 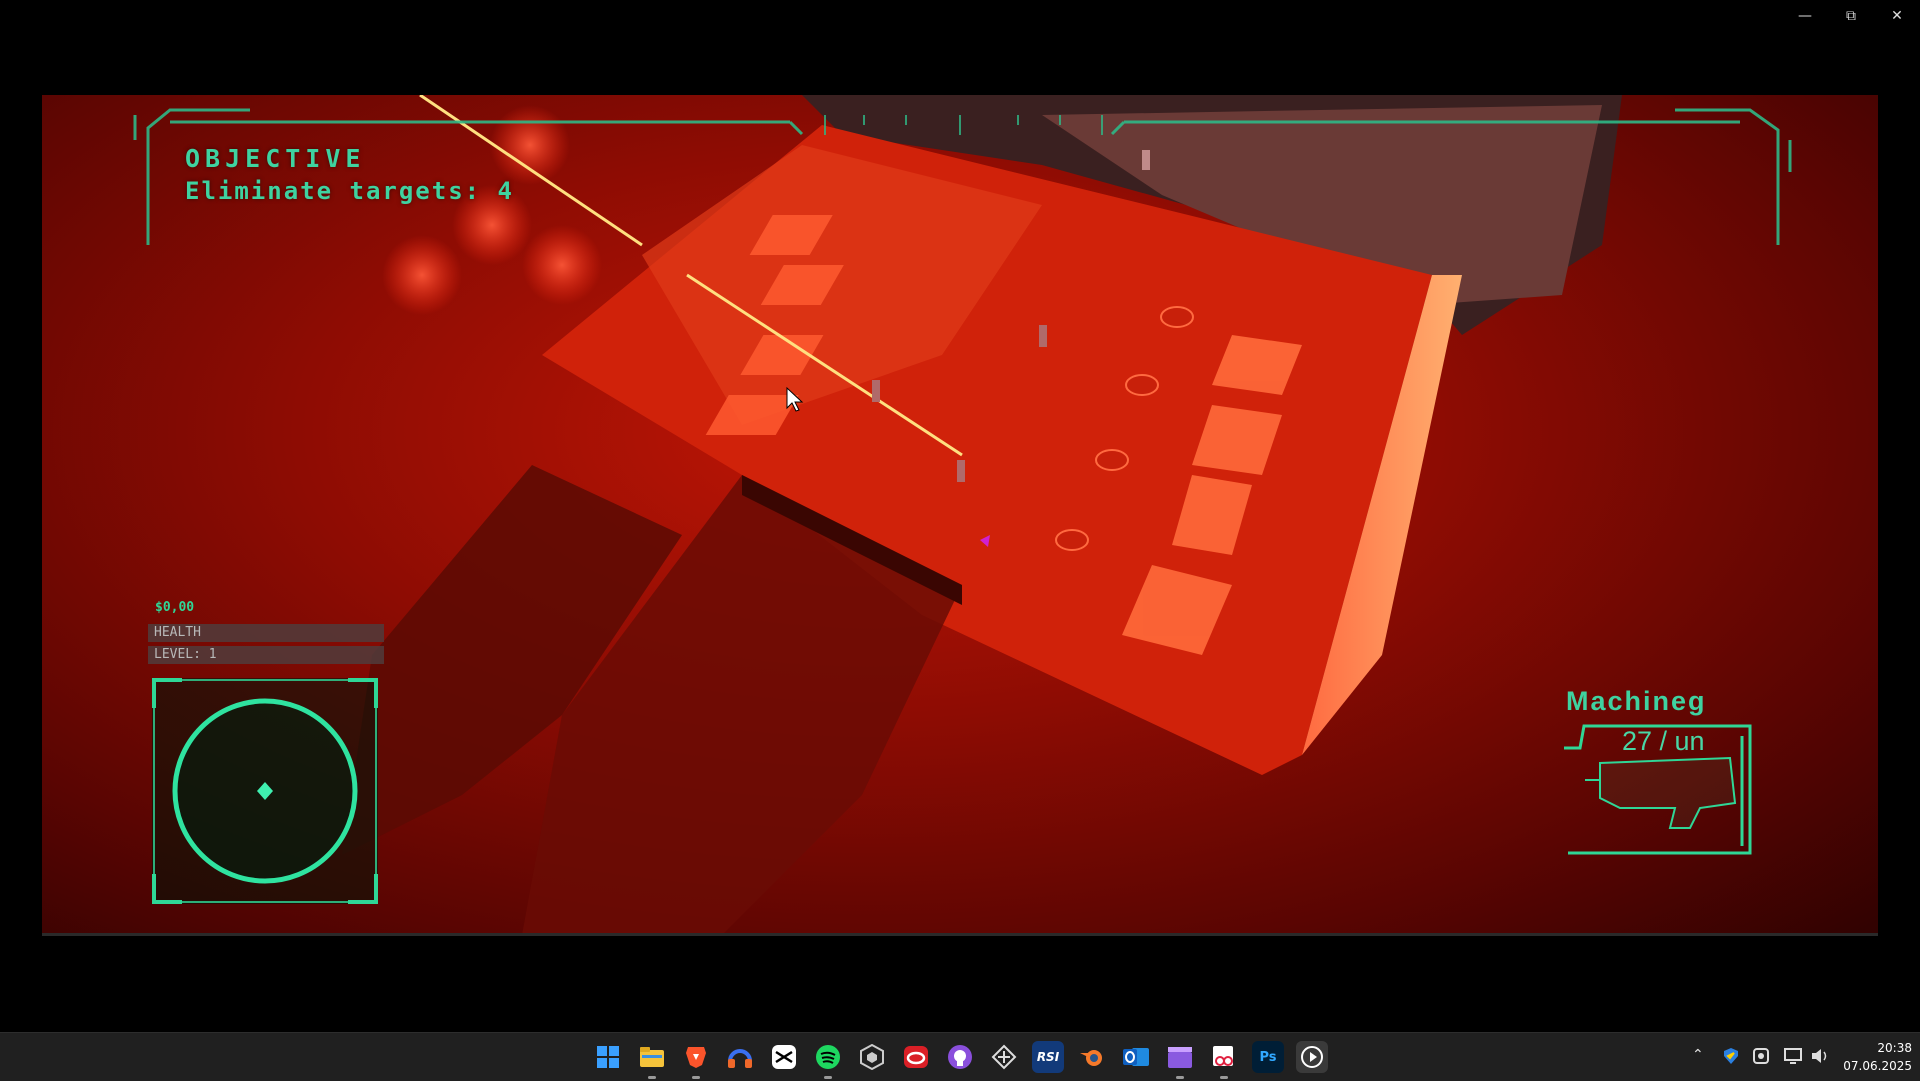 What do you see at coordinates (1663, 741) in the screenshot?
I see `ammo-counter: 27 / un` at bounding box center [1663, 741].